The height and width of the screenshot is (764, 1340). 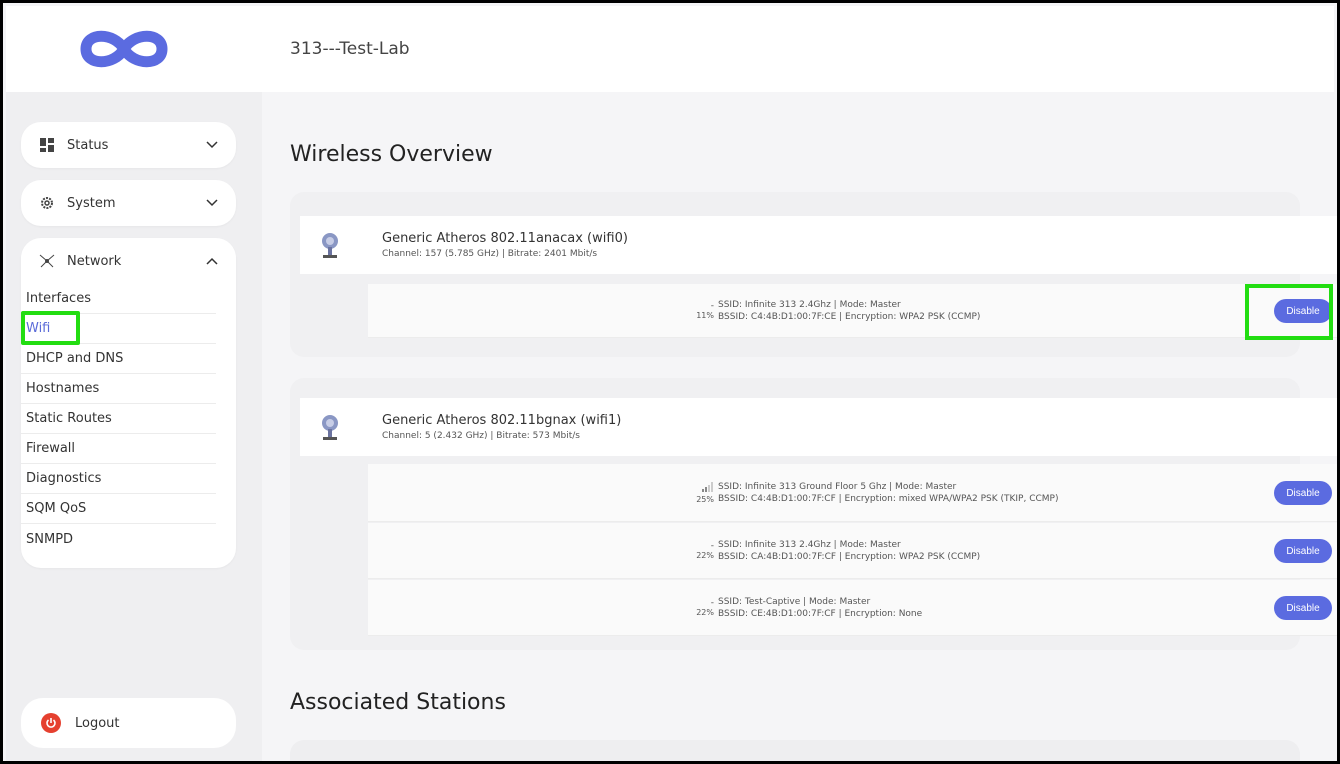 What do you see at coordinates (118, 419) in the screenshot?
I see `sidebar-item-static-routes: Static Routes` at bounding box center [118, 419].